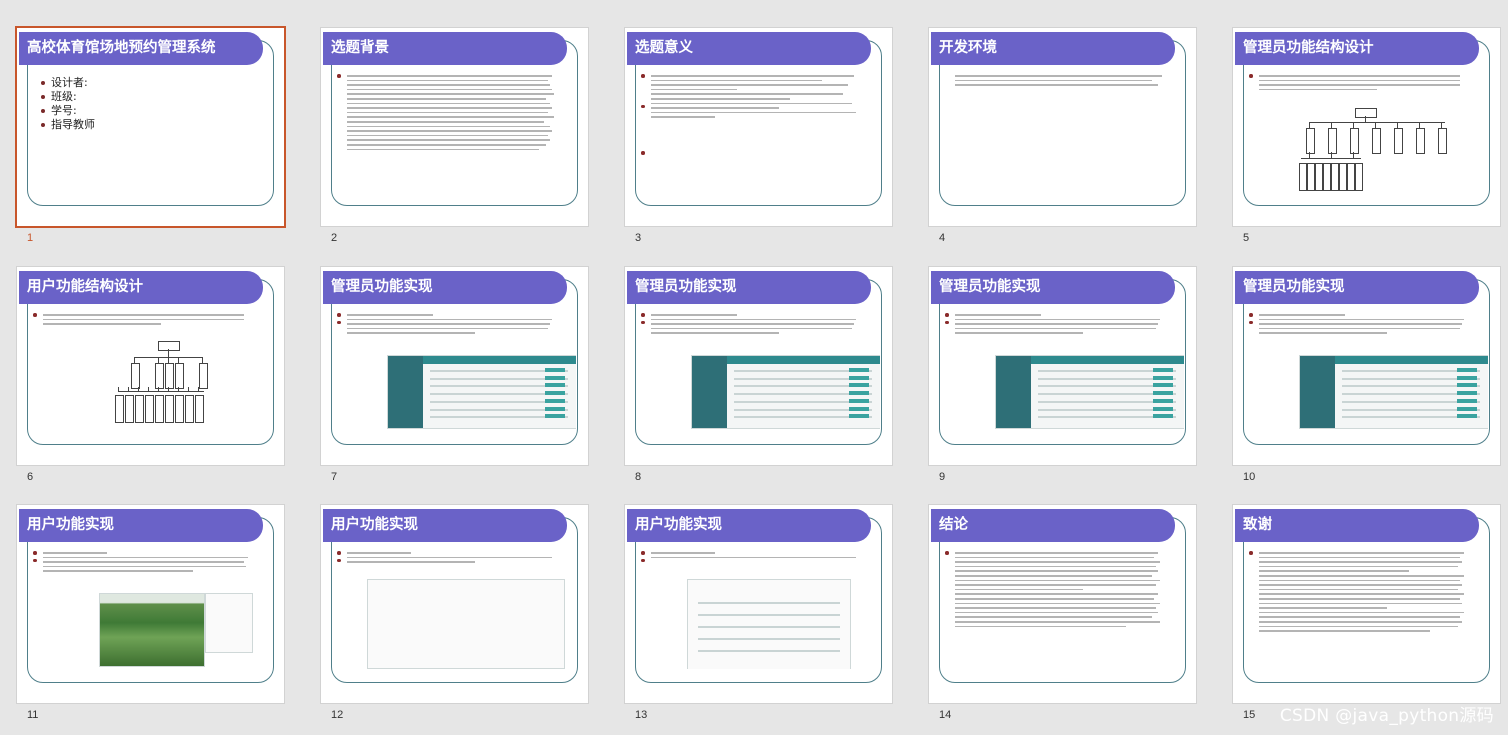 The image size is (1508, 735). I want to click on slide-thumbnail-10: 管理员功能实现, so click(1366, 366).